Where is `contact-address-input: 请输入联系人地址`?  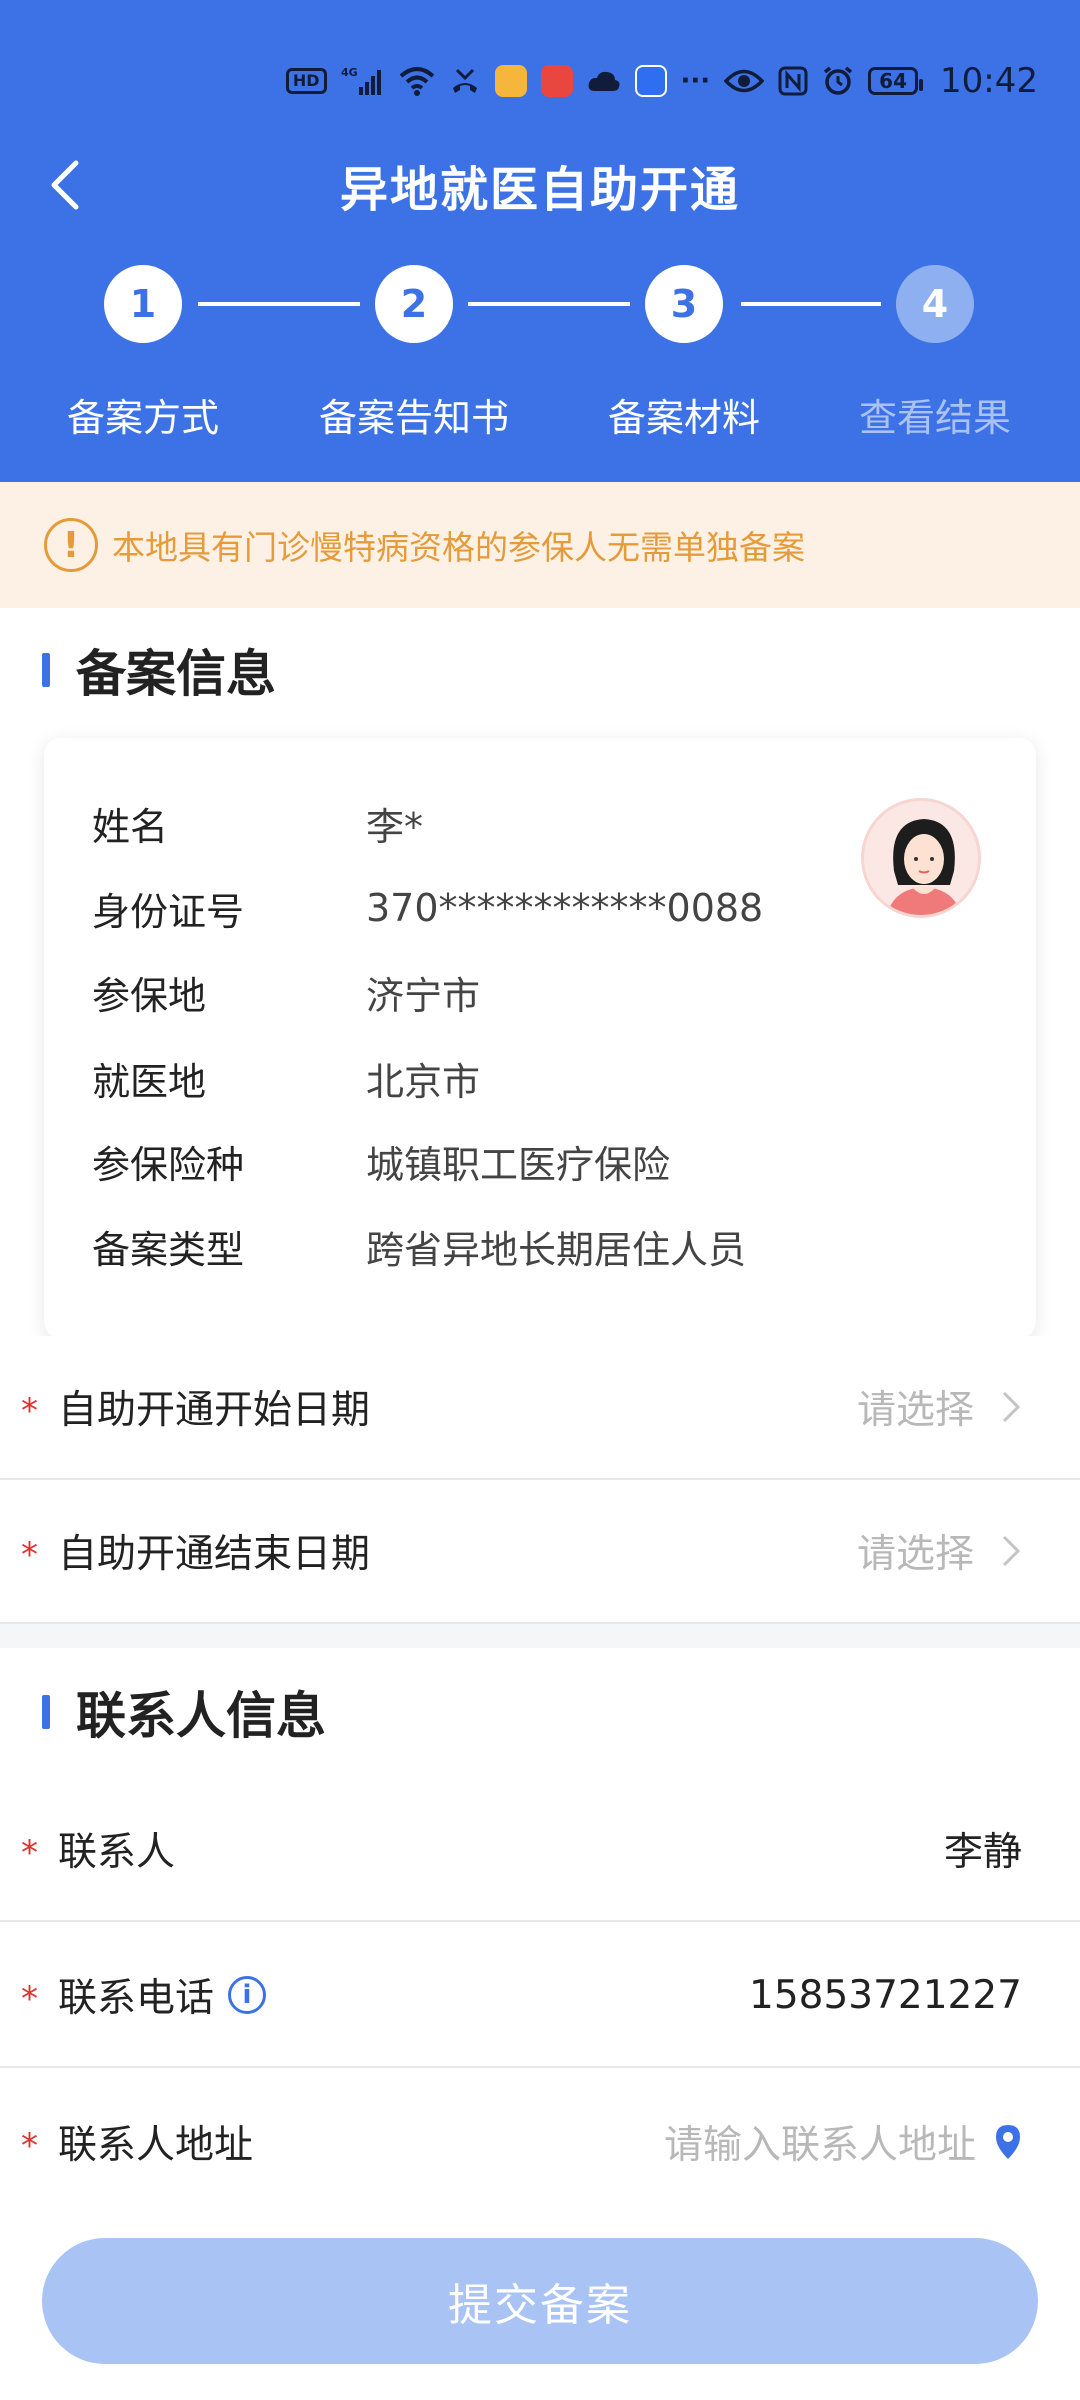
contact-address-input: 请输入联系人地址 is located at coordinates (843, 2142).